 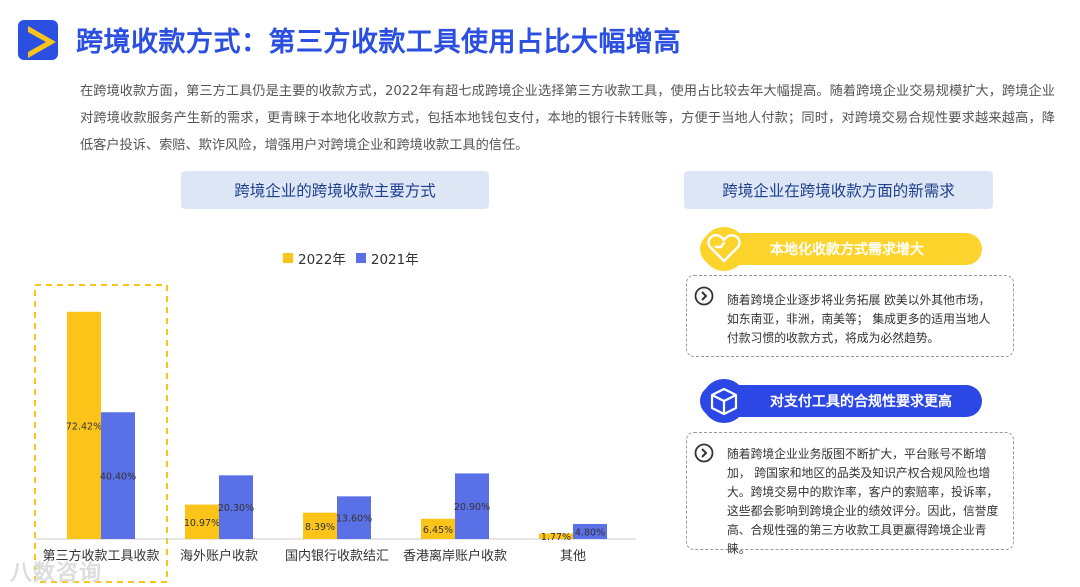 What do you see at coordinates (118, 477) in the screenshot?
I see `data-label-2021-0: 40.40%` at bounding box center [118, 477].